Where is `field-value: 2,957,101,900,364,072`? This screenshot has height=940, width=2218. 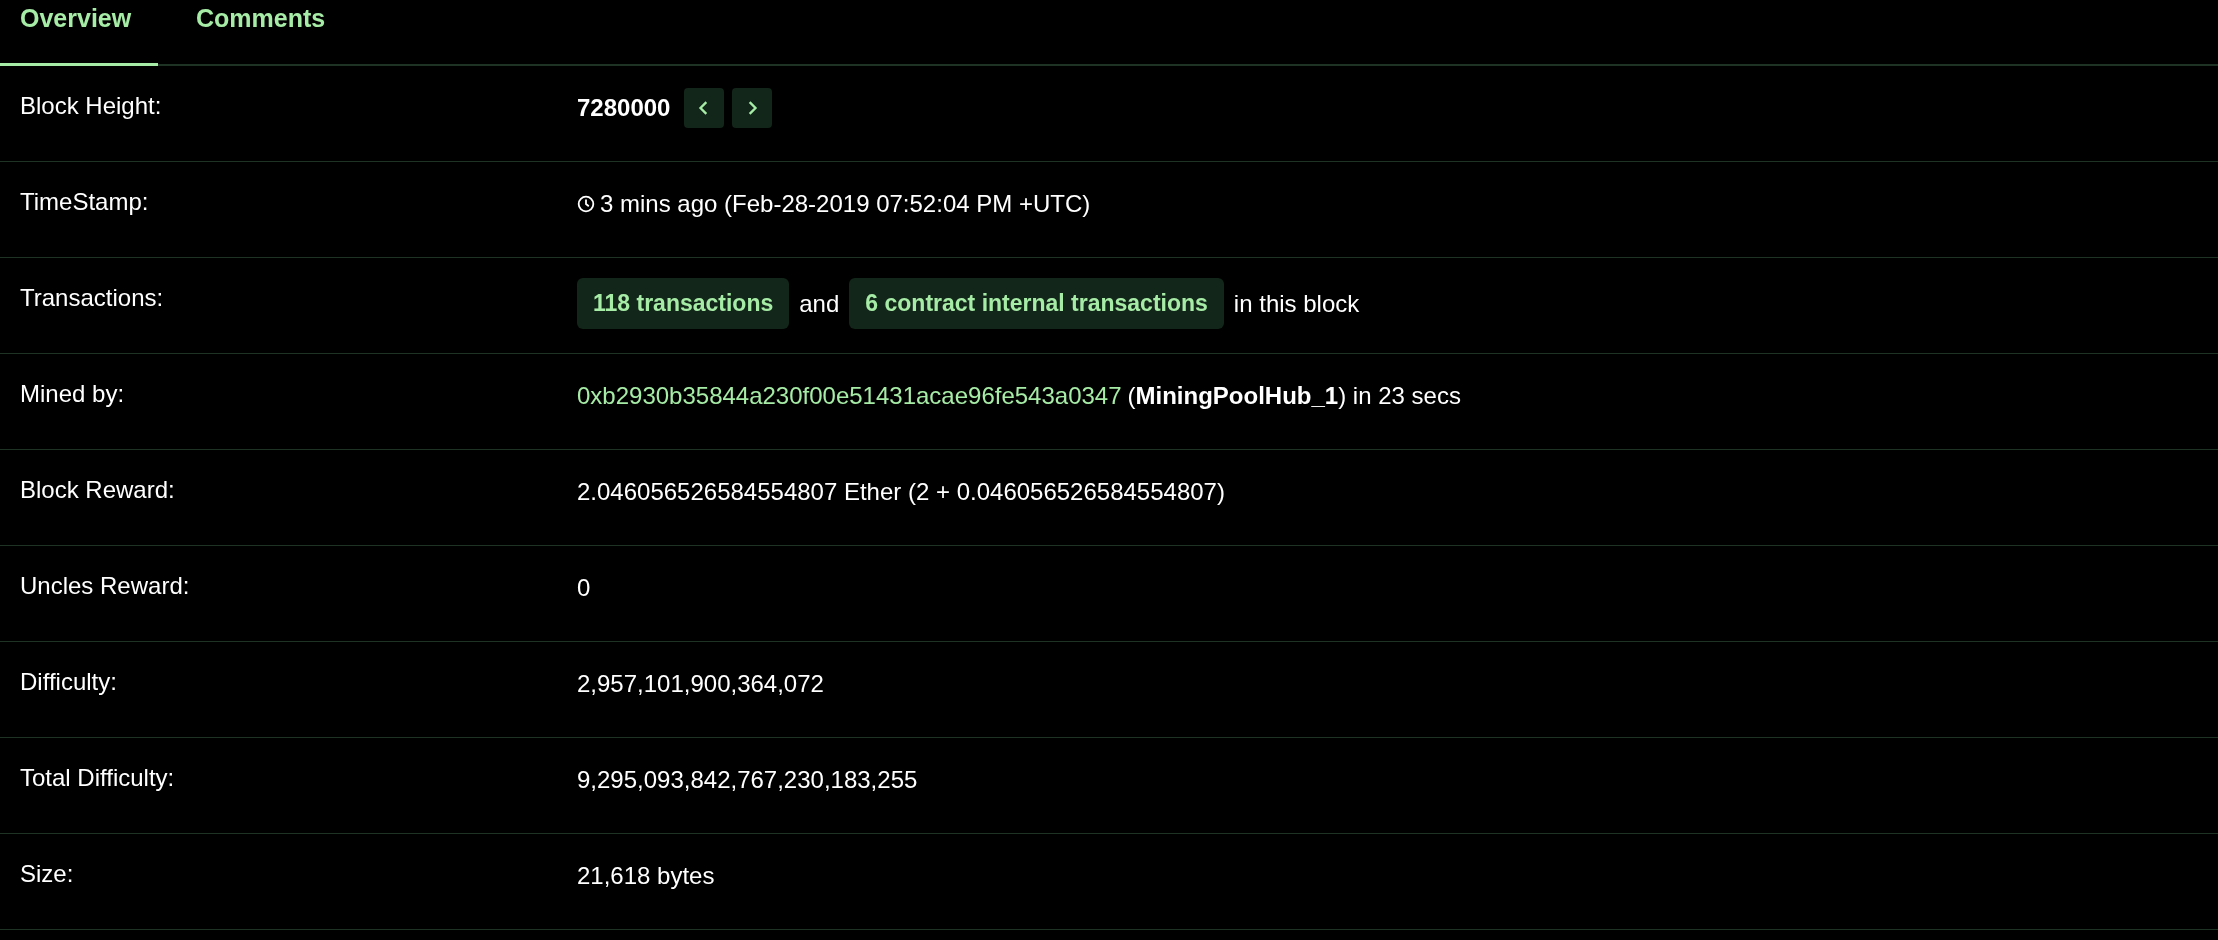 field-value: 2,957,101,900,364,072 is located at coordinates (700, 684).